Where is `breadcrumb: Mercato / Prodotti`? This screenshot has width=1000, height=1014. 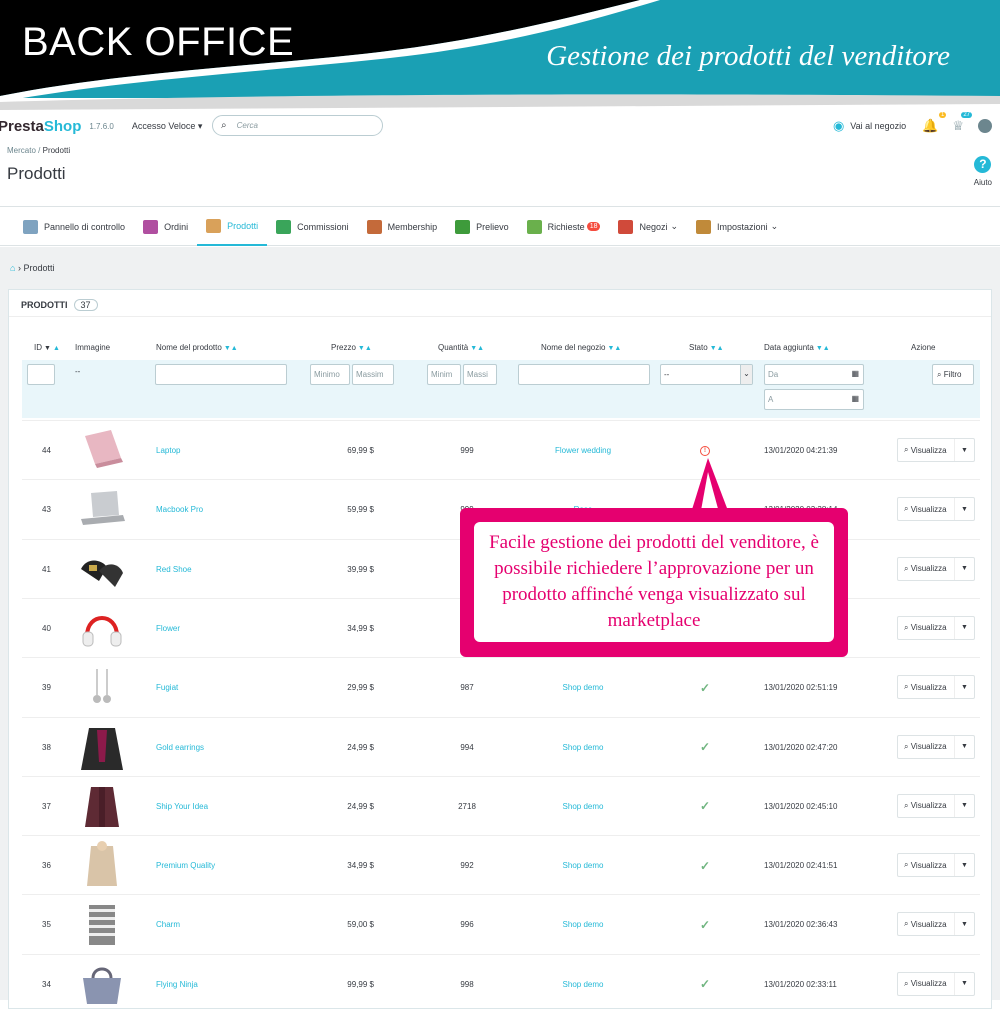
breadcrumb: Mercato / Prodotti is located at coordinates (38, 150).